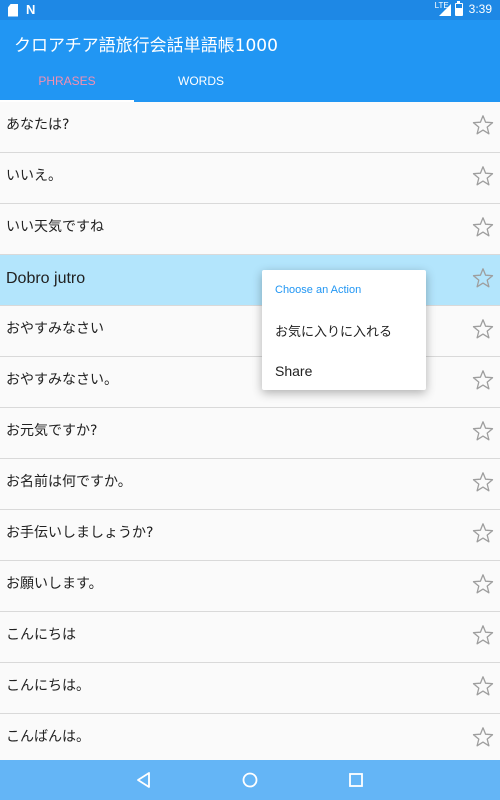 The height and width of the screenshot is (800, 500). What do you see at coordinates (250, 535) in the screenshot?
I see `phrase-row: お手伝いしましょうか?` at bounding box center [250, 535].